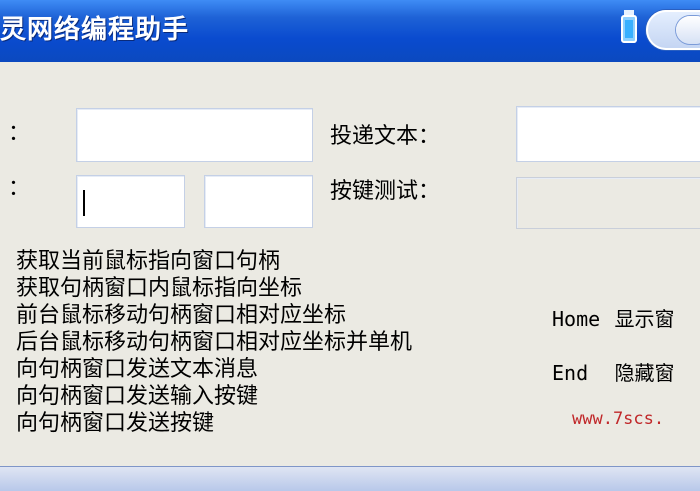 The image size is (700, 491). What do you see at coordinates (570, 373) in the screenshot?
I see `hotkey-end-key: End` at bounding box center [570, 373].